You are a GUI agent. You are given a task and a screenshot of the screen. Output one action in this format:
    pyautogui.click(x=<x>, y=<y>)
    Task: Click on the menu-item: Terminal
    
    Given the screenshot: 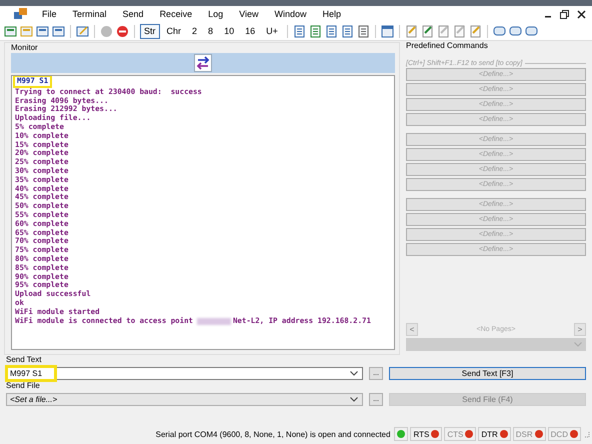 What is the action you would take?
    pyautogui.click(x=89, y=14)
    